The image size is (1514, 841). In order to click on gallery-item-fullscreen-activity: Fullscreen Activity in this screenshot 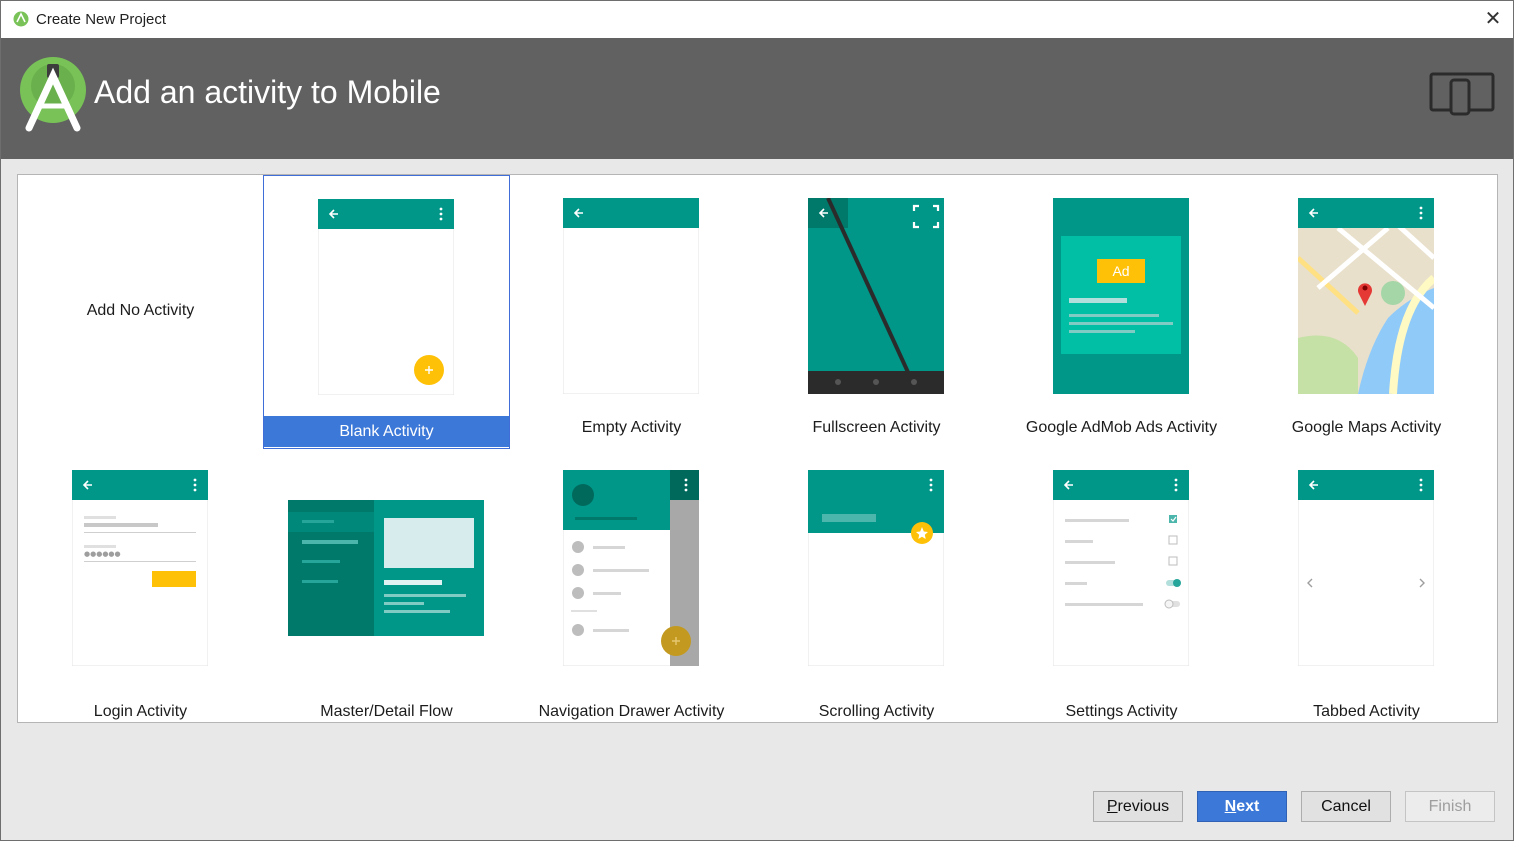, I will do `click(876, 311)`.